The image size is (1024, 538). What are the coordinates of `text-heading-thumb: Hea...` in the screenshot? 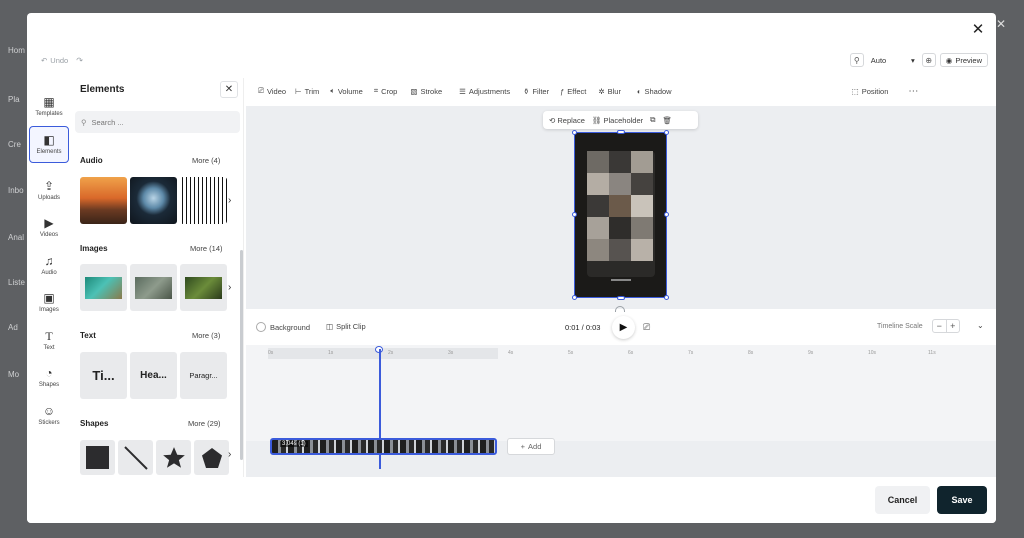 It's located at (153, 375).